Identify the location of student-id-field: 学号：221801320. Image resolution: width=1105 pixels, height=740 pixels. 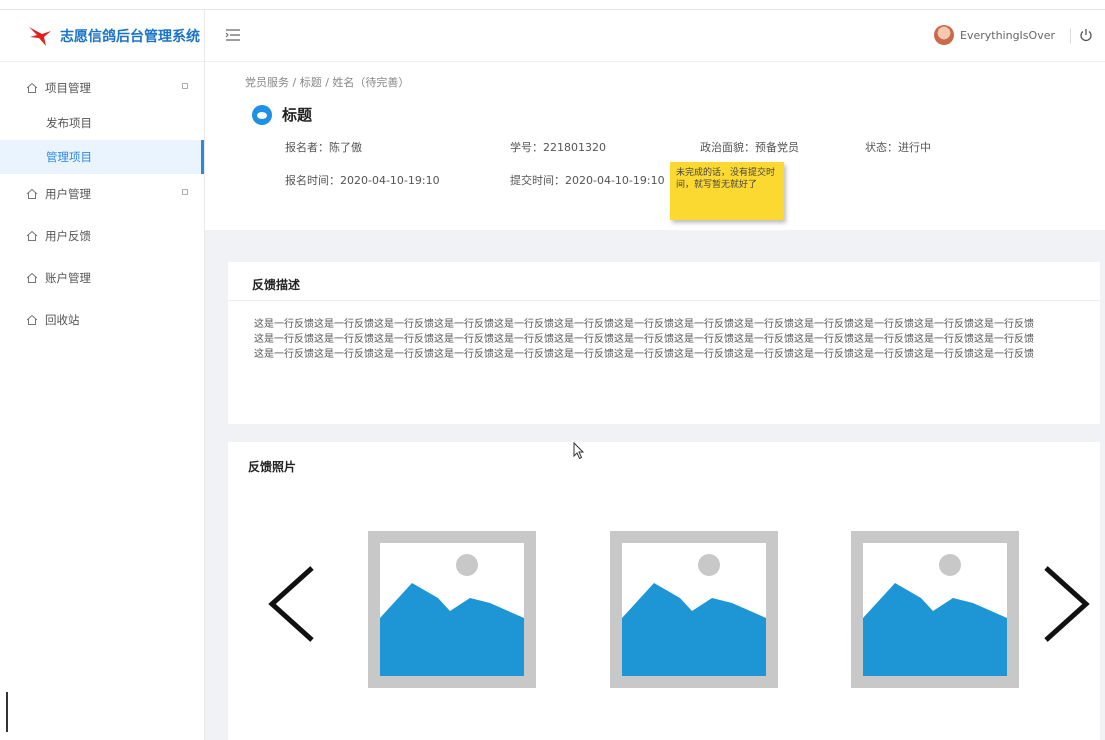
(558, 147).